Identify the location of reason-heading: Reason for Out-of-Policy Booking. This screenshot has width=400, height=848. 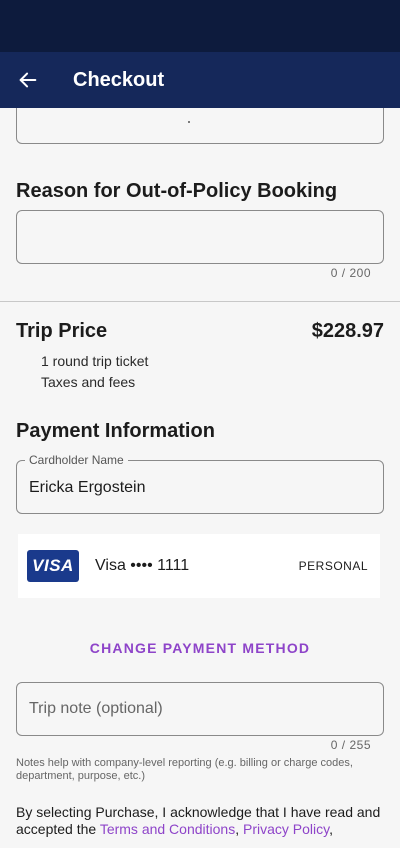
(177, 191).